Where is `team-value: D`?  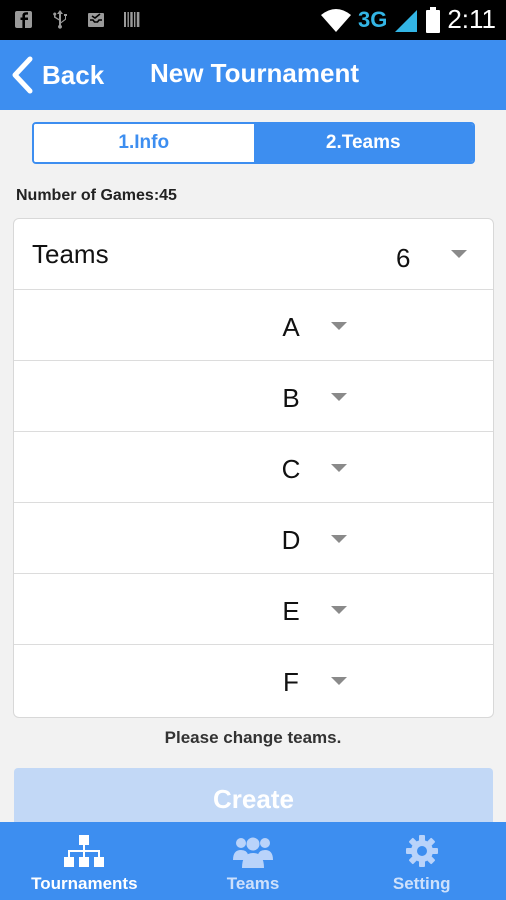 team-value: D is located at coordinates (291, 540).